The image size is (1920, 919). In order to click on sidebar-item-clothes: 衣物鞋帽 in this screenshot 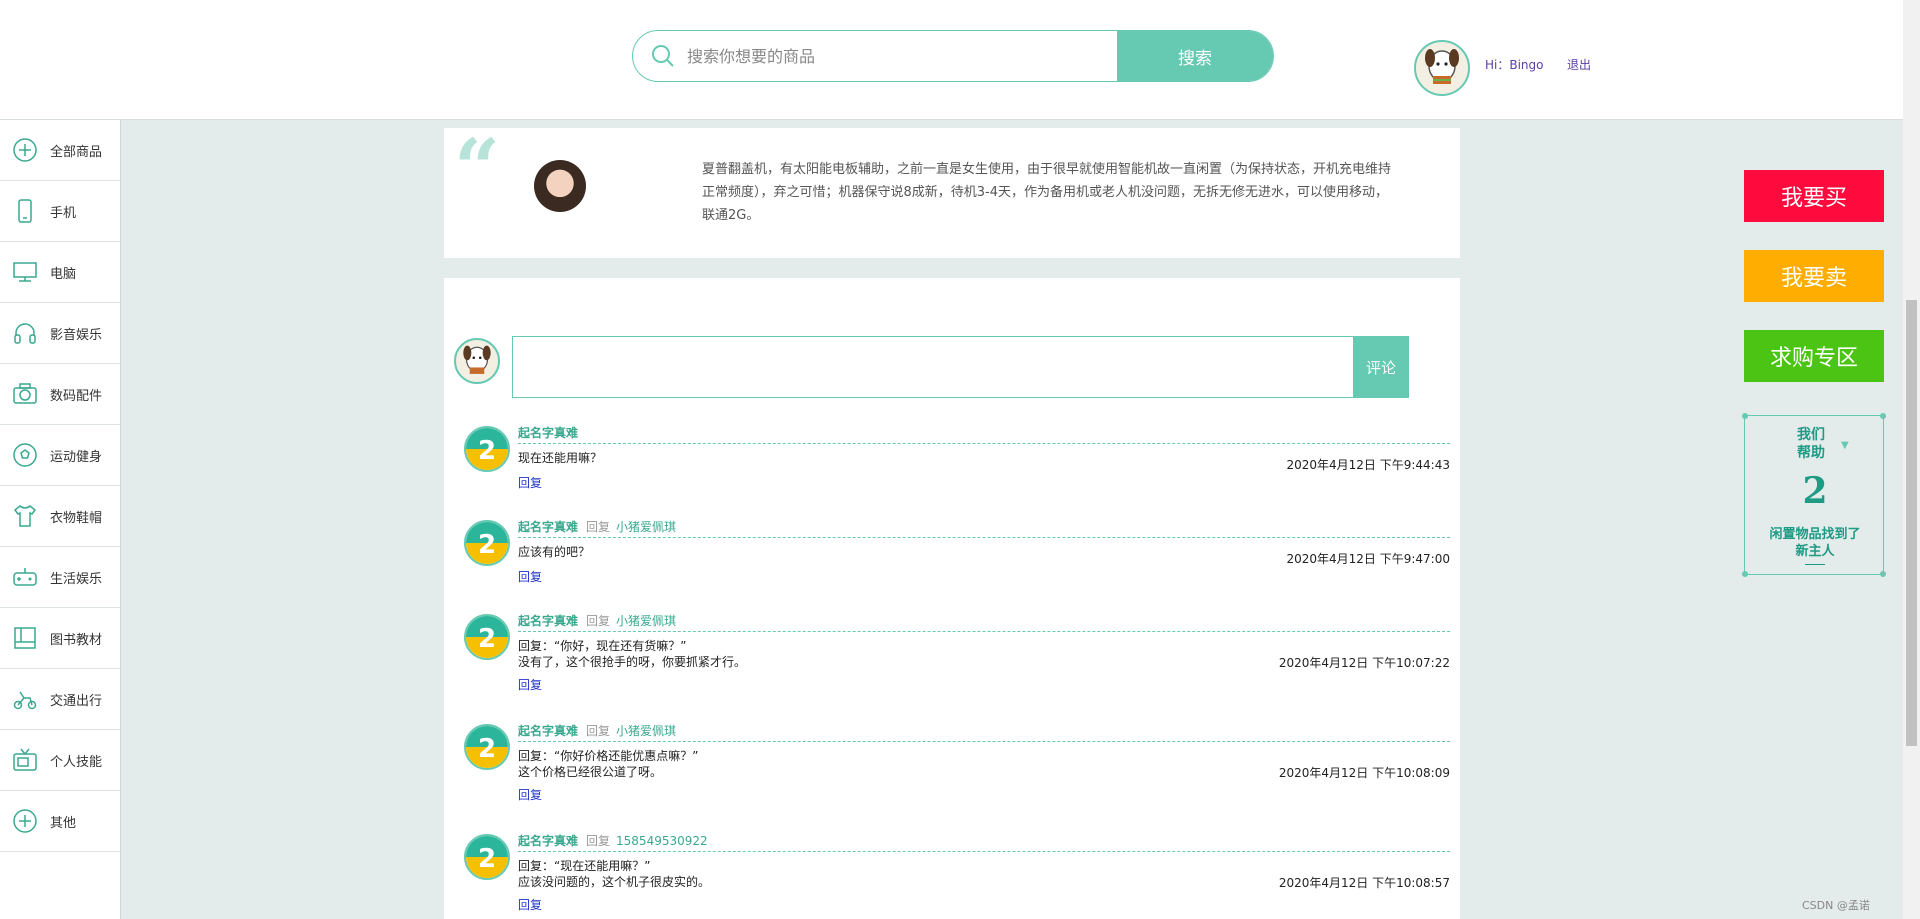, I will do `click(60, 516)`.